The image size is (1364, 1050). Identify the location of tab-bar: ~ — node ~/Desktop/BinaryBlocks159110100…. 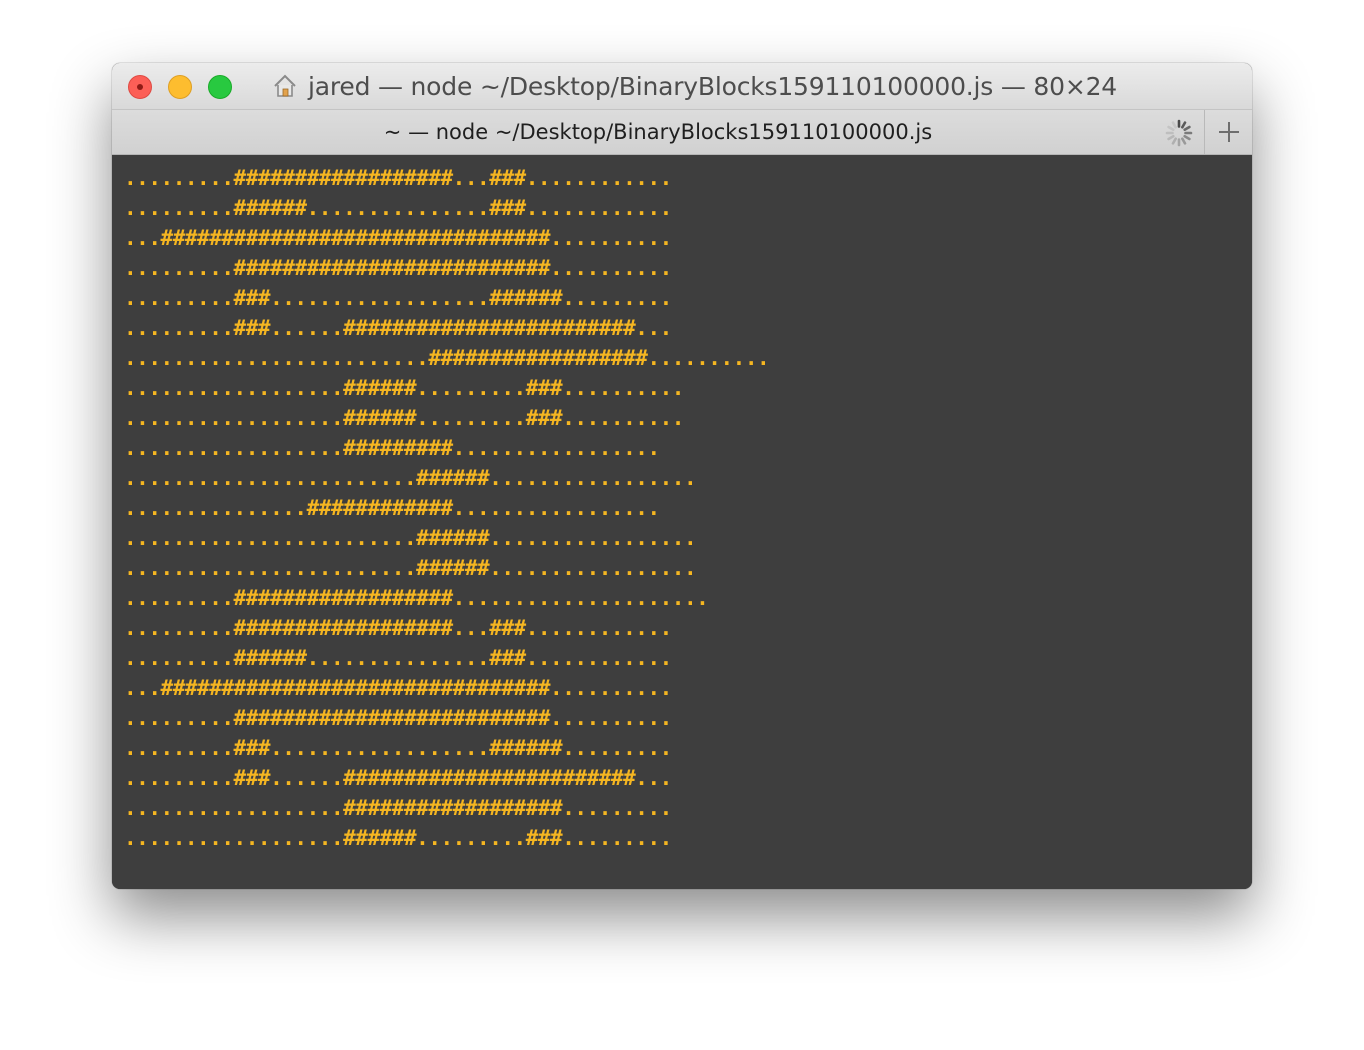
(682, 132).